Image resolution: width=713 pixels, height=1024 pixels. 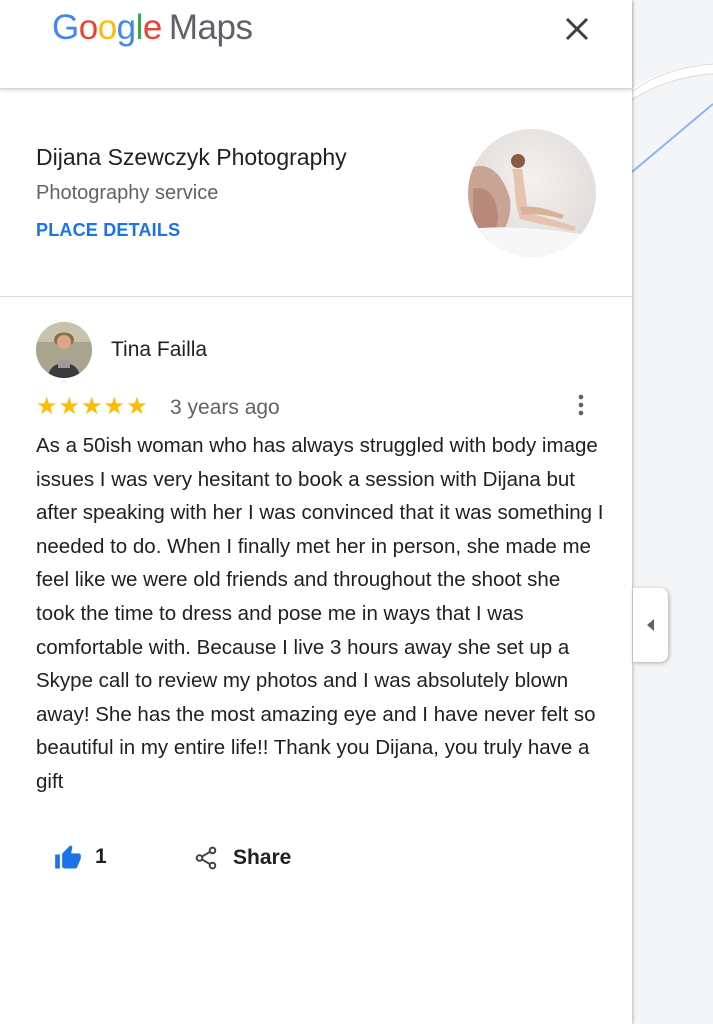 I want to click on place-category: Photography service, so click(x=127, y=193).